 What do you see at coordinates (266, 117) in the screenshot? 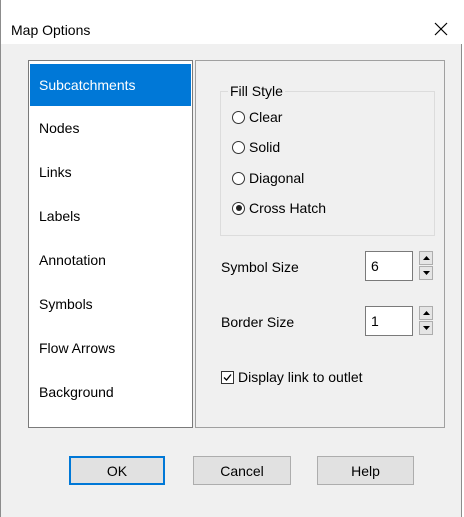
I see `radio-label: Clear` at bounding box center [266, 117].